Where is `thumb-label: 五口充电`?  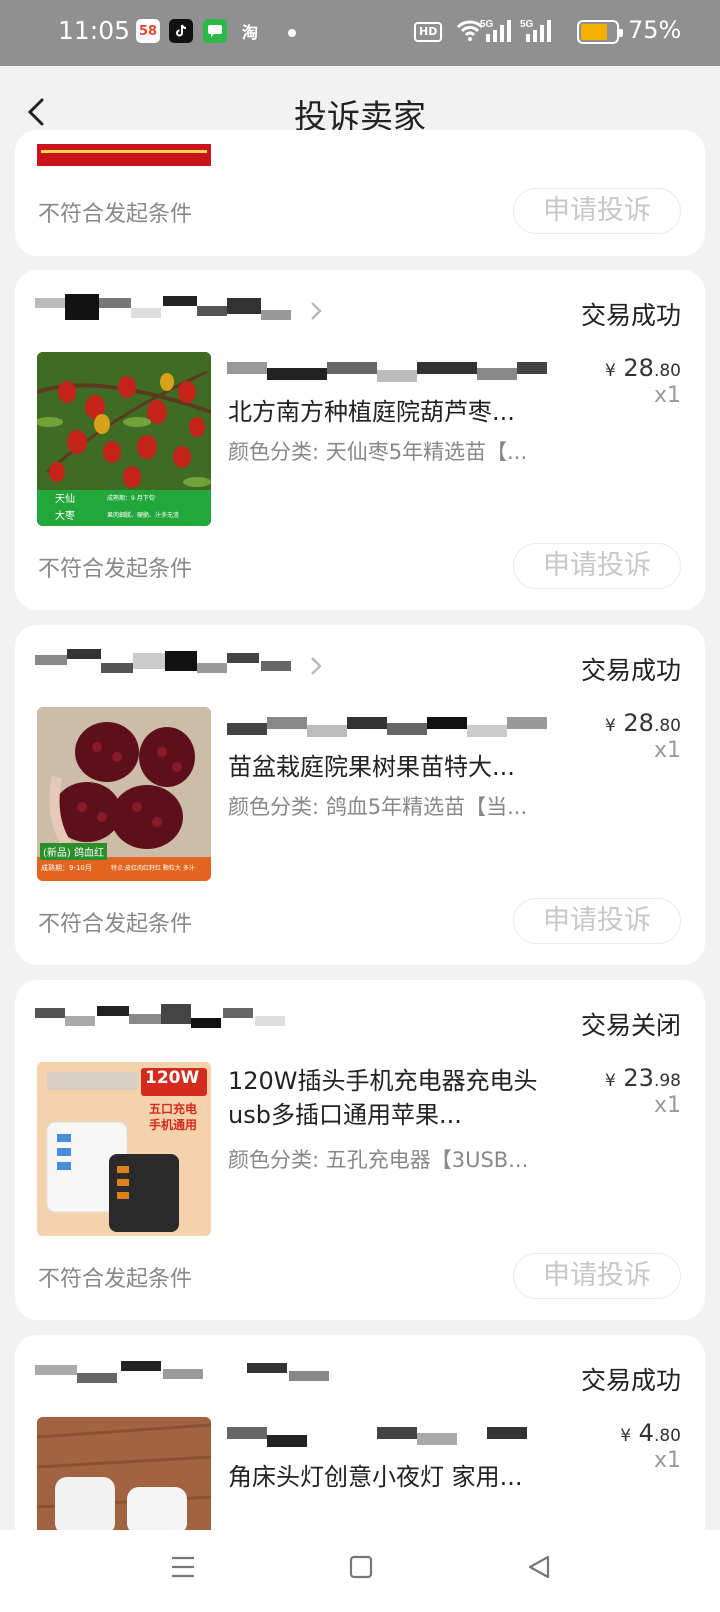 thumb-label: 五口充电 is located at coordinates (173, 1109).